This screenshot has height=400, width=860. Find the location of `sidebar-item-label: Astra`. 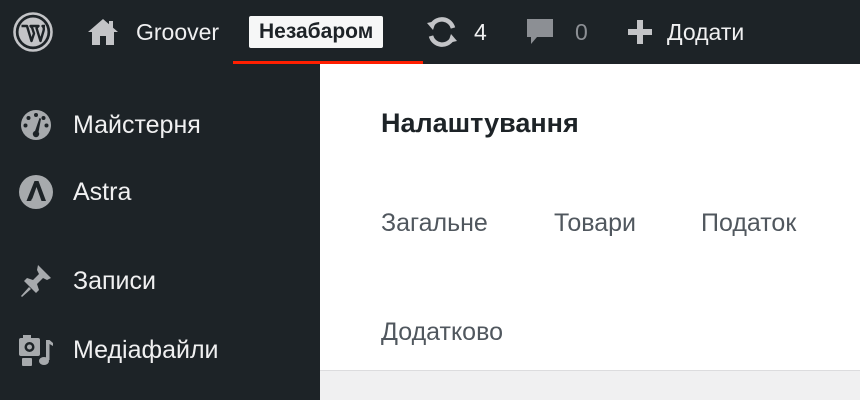

sidebar-item-label: Astra is located at coordinates (102, 191).